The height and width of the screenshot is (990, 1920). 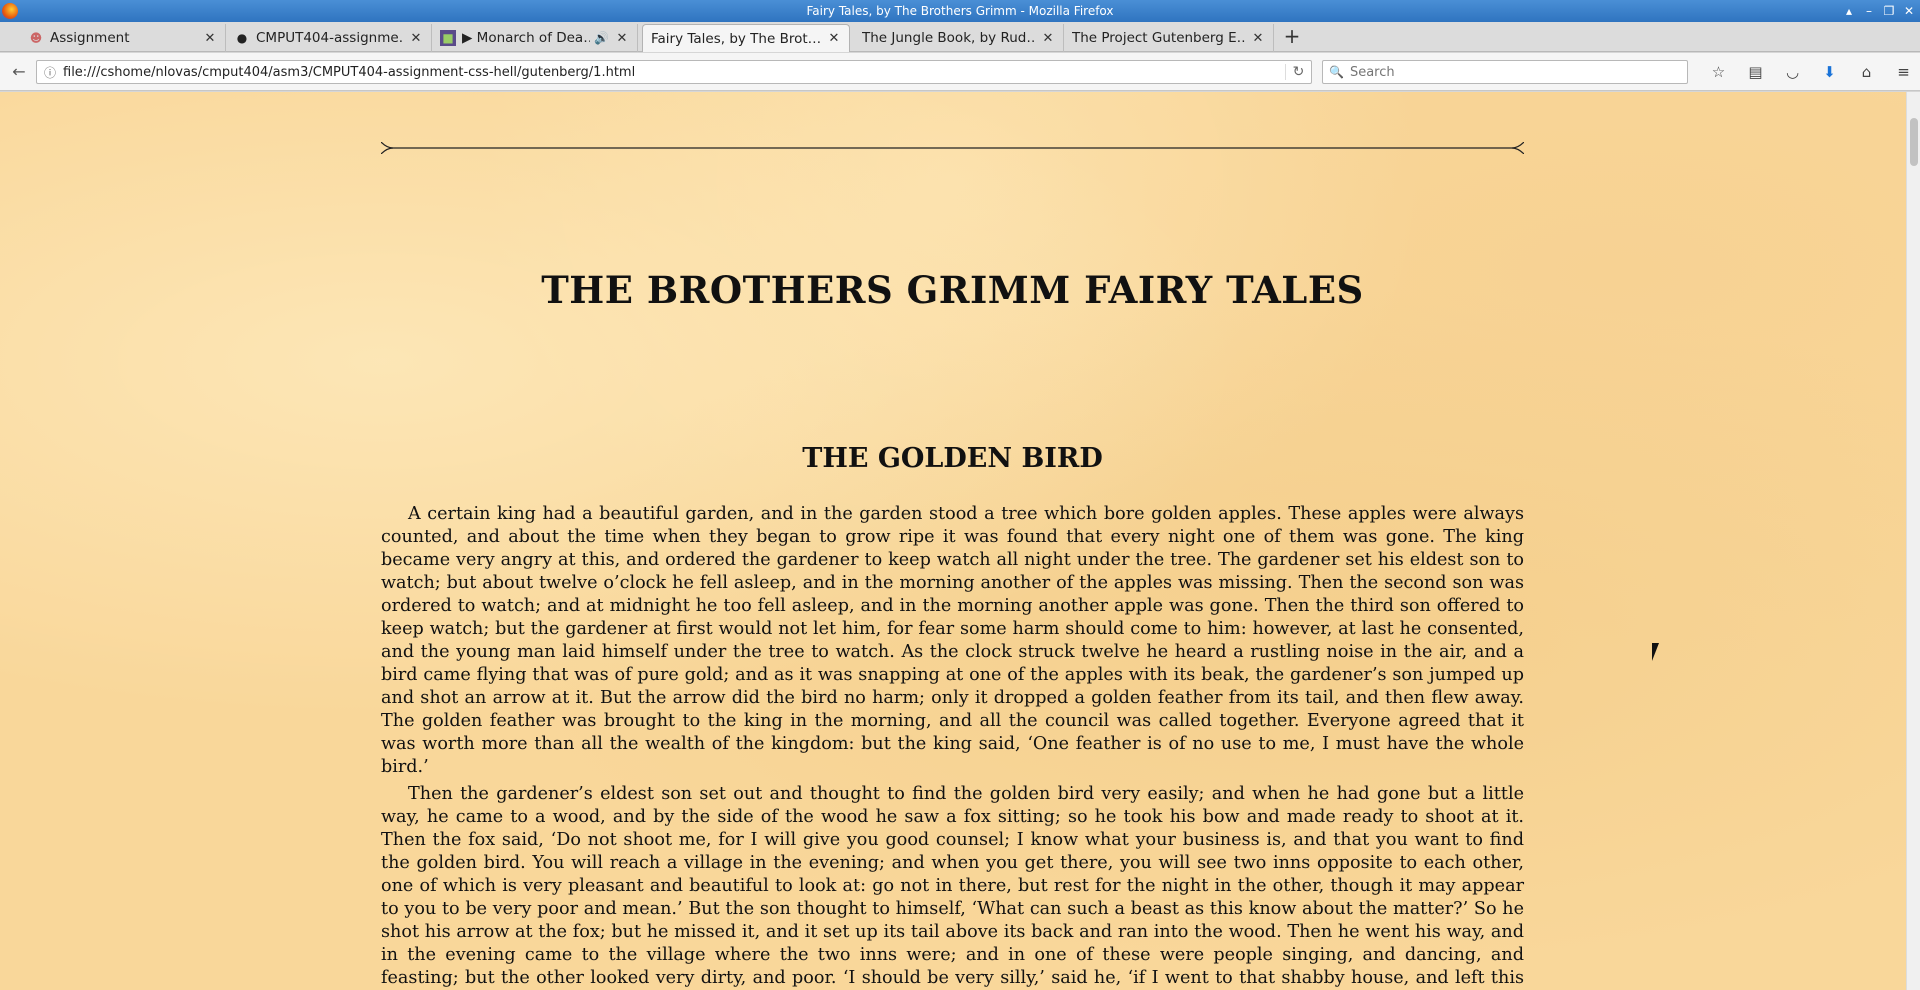 What do you see at coordinates (601, 38) in the screenshot?
I see `audio-playing-icon: 🔊` at bounding box center [601, 38].